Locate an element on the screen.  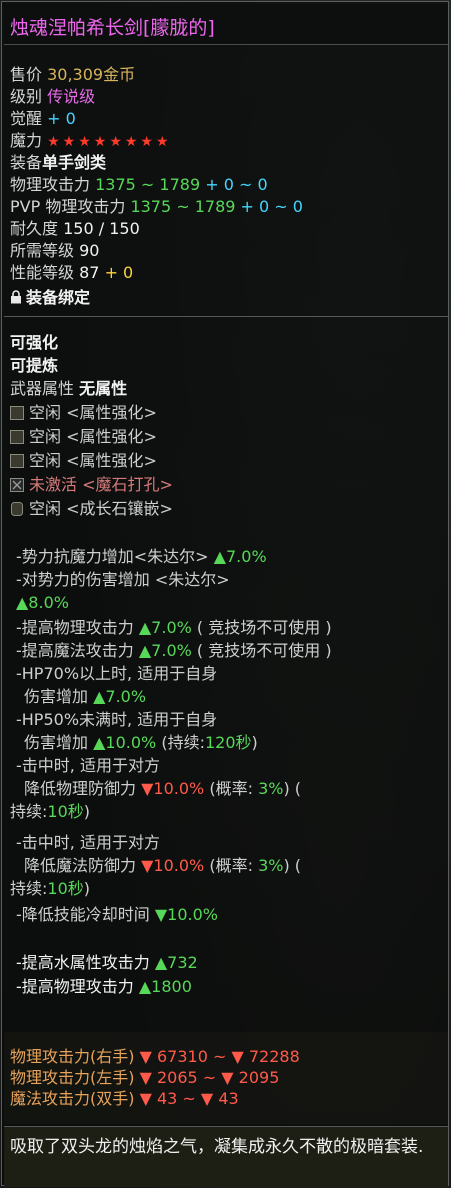
sell-price-row: 售价 30,309金币 is located at coordinates (72, 75).